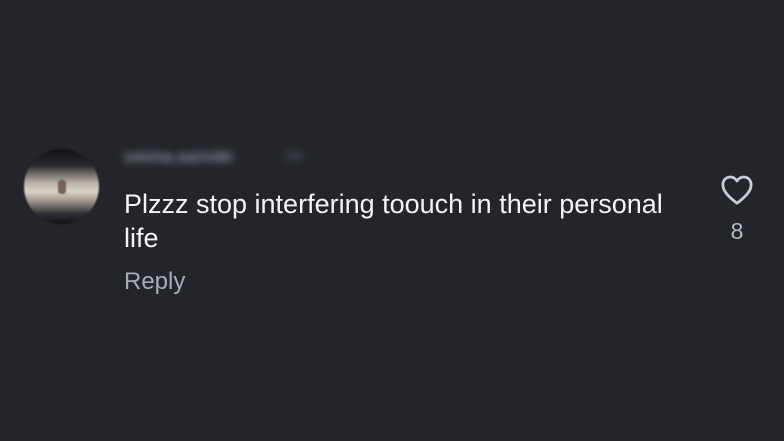 Image resolution: width=784 pixels, height=441 pixels. Describe the element at coordinates (737, 212) in the screenshot. I see `like-area: 8` at that location.